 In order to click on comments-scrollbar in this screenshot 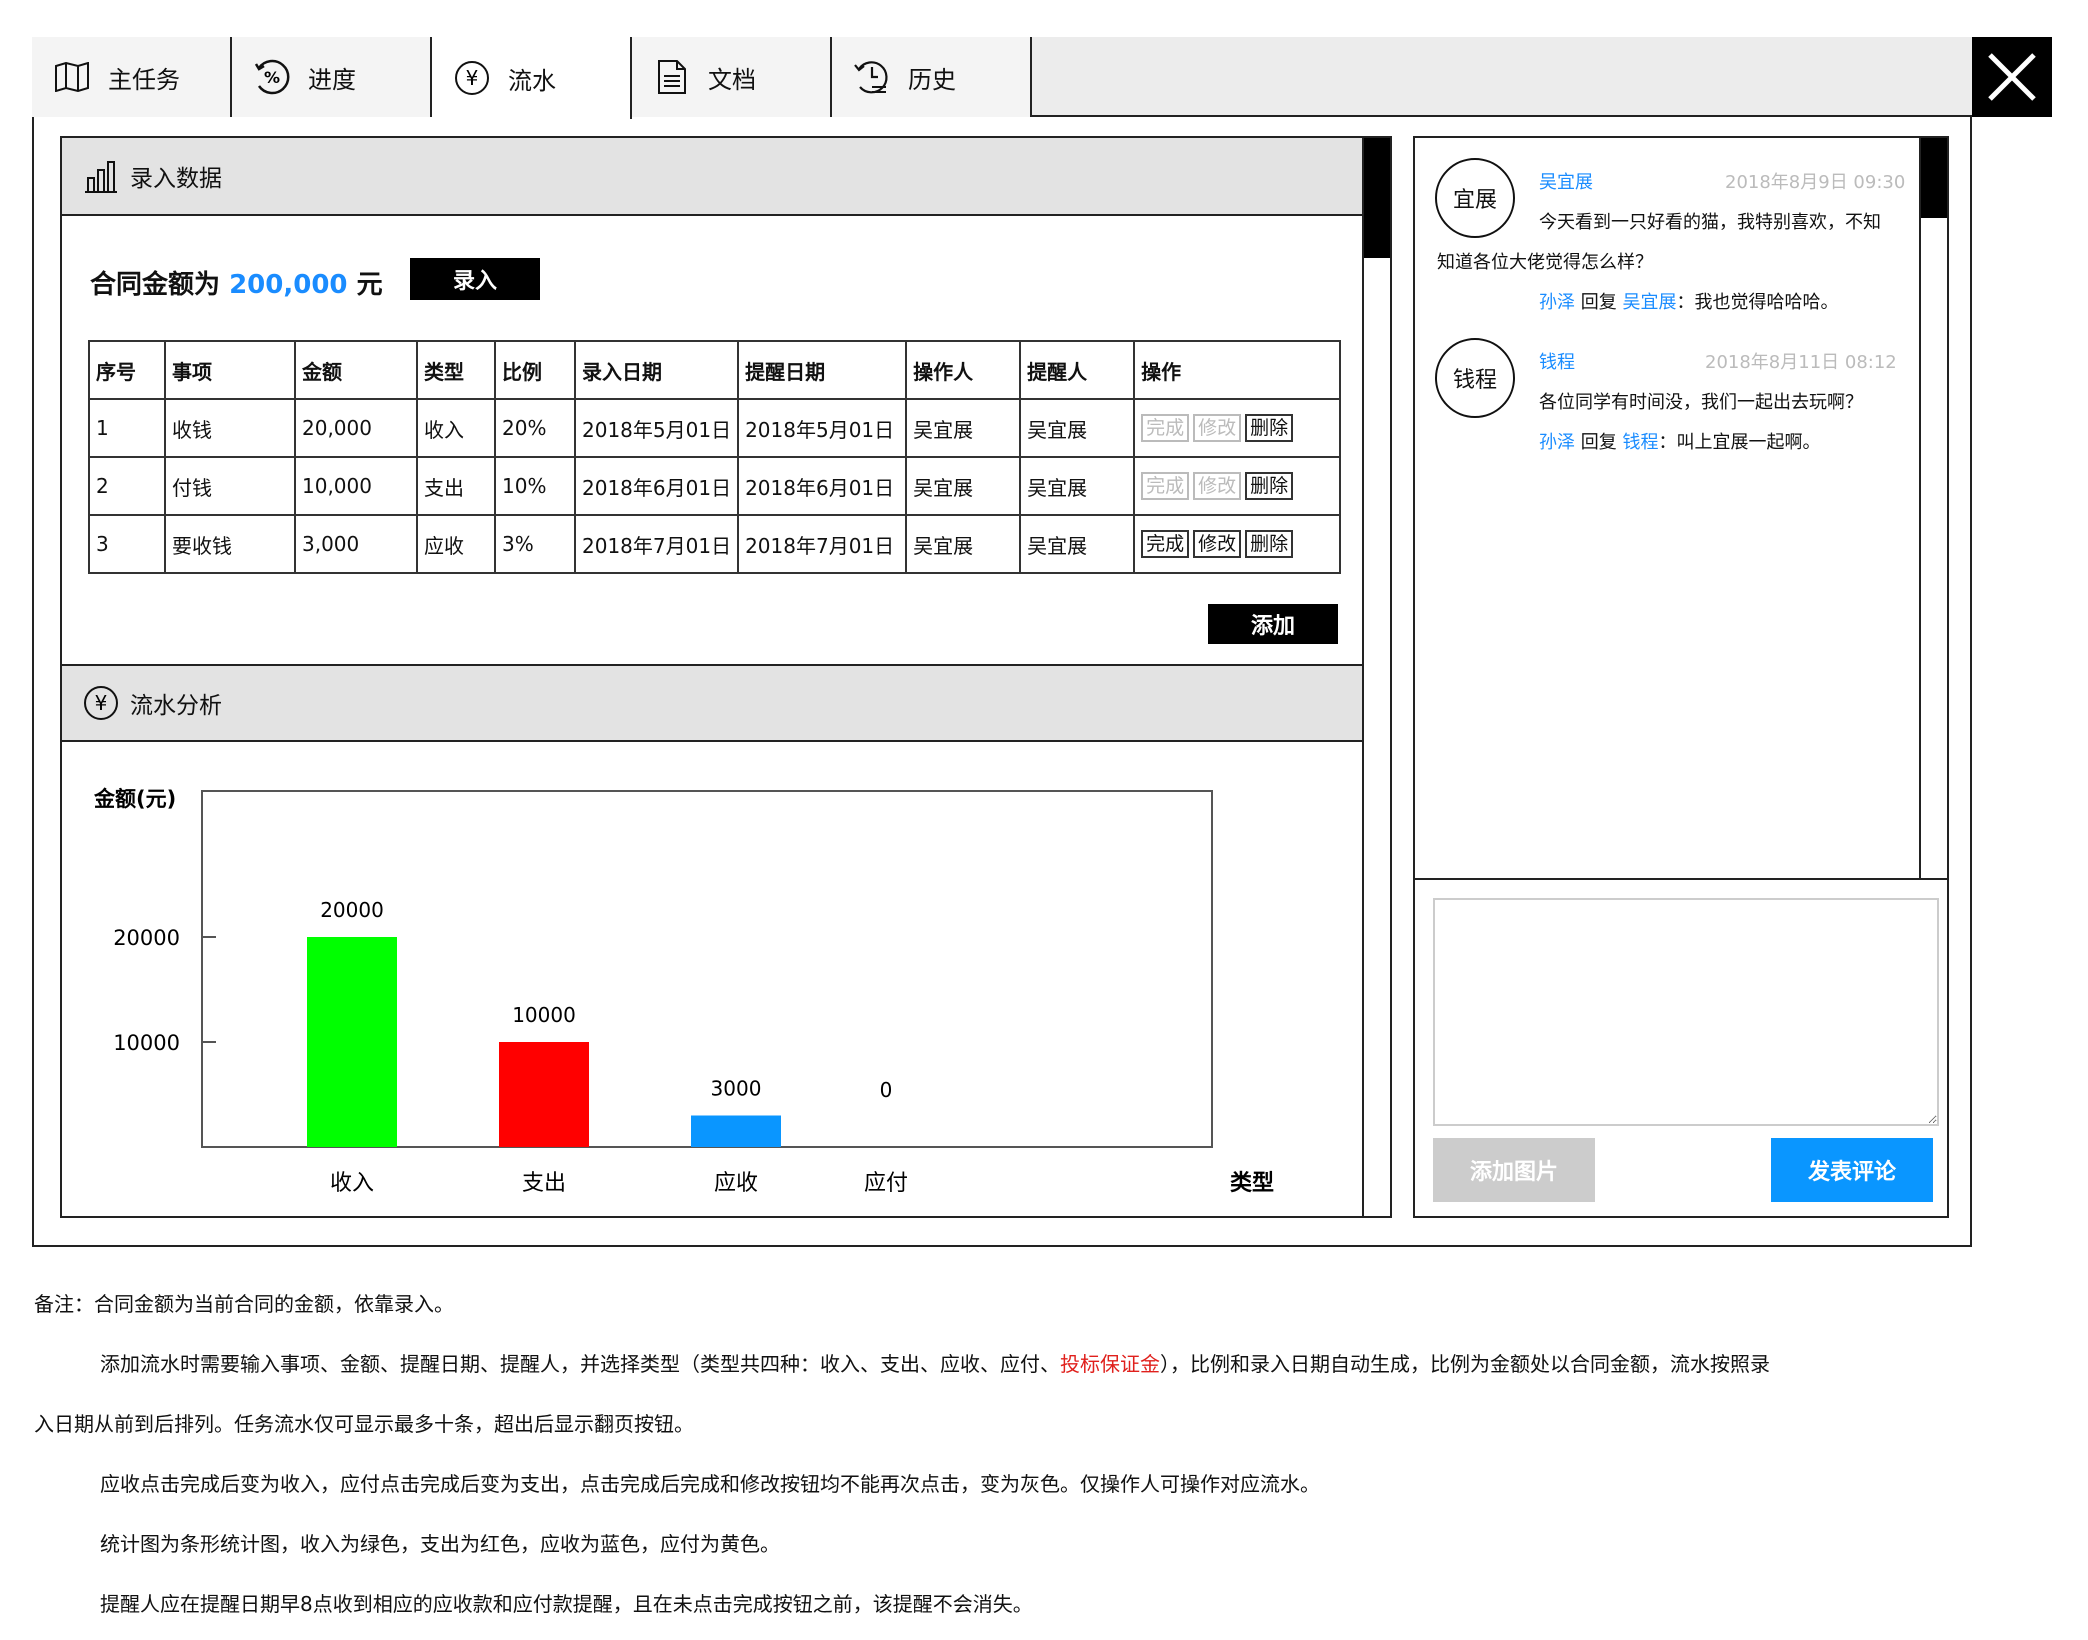, I will do `click(1934, 508)`.